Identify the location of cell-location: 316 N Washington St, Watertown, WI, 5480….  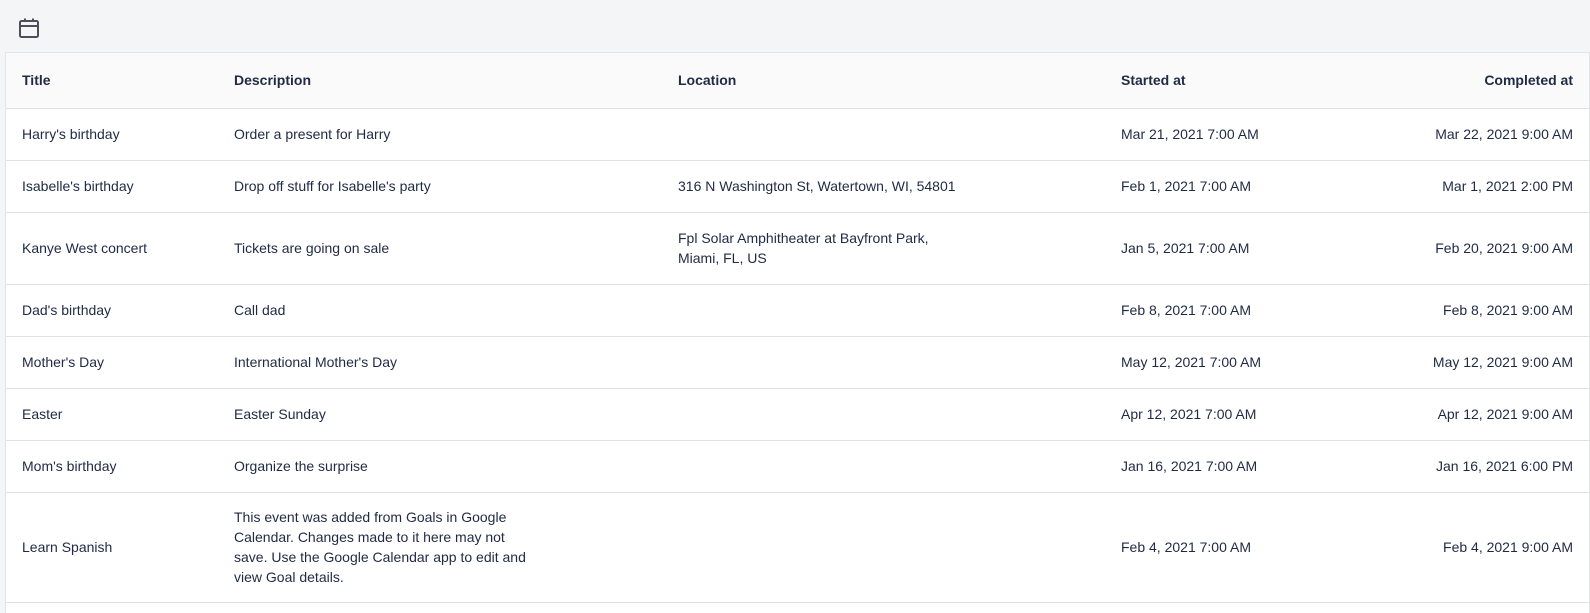
(883, 186).